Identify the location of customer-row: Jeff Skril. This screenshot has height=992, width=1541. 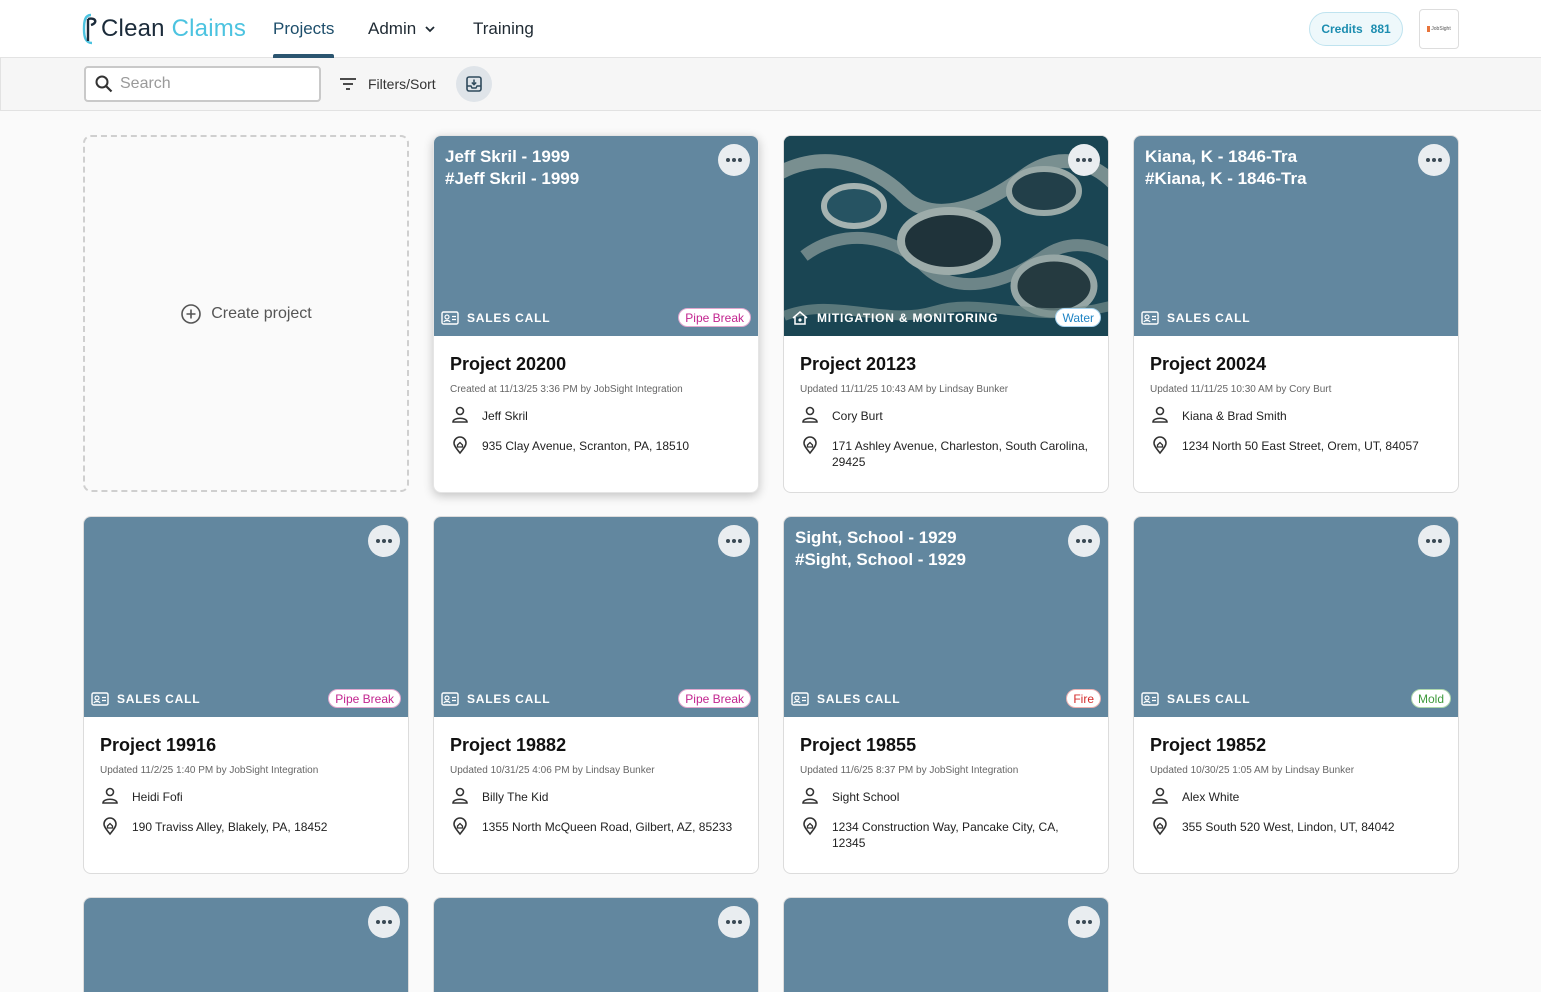
(596, 415).